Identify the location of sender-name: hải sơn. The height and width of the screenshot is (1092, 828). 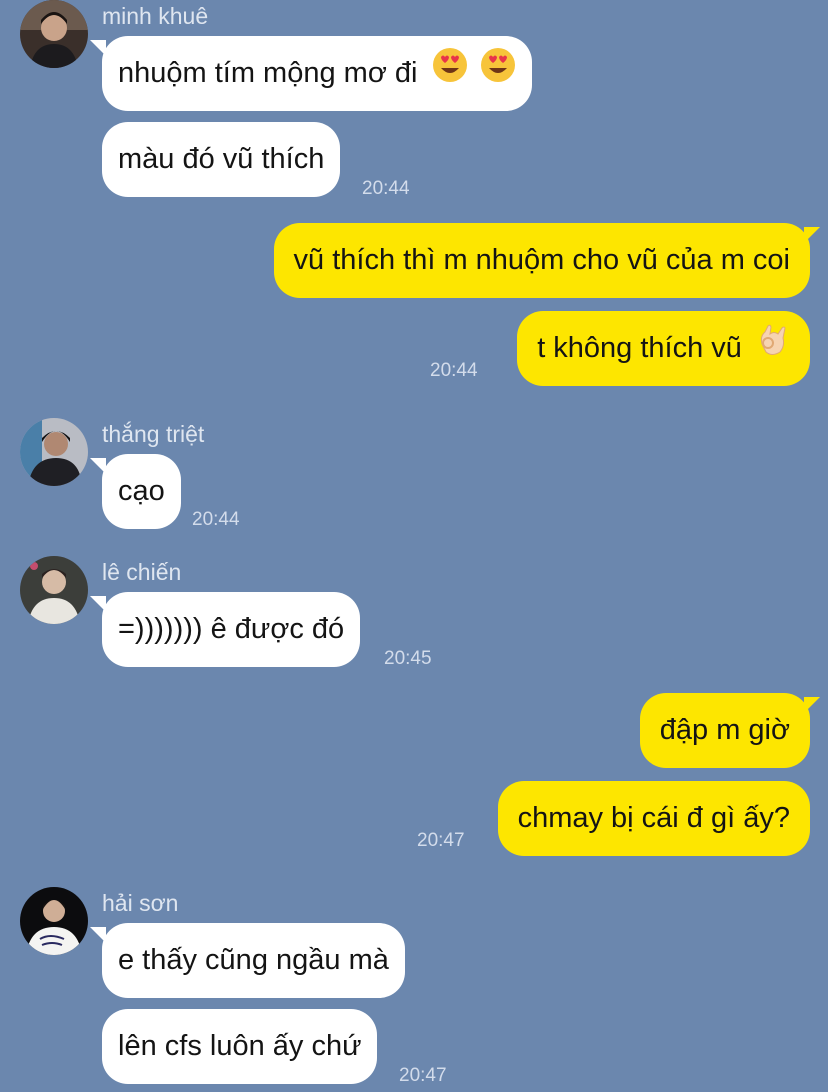
(140, 903).